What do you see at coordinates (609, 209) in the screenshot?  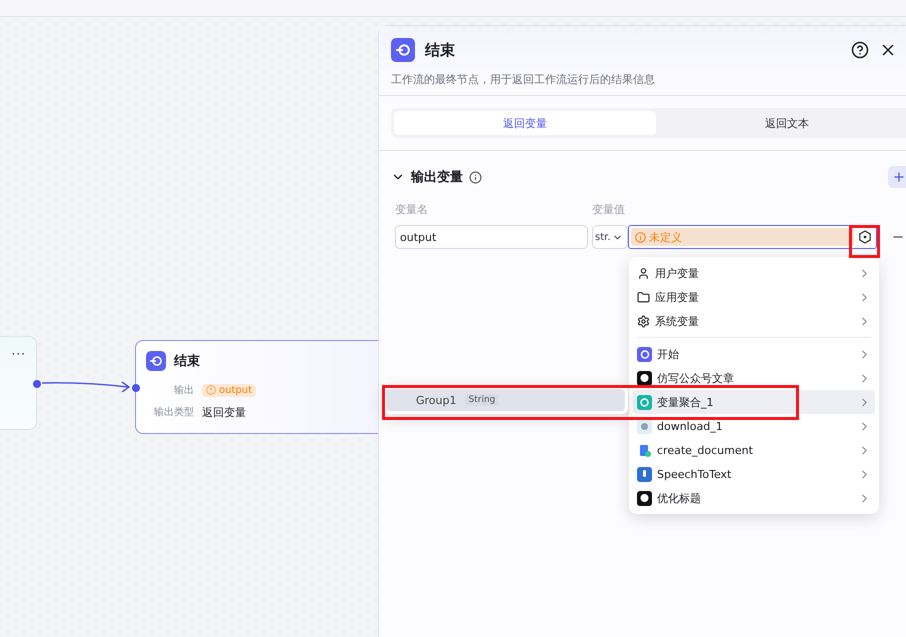 I see `column-label: 变量值` at bounding box center [609, 209].